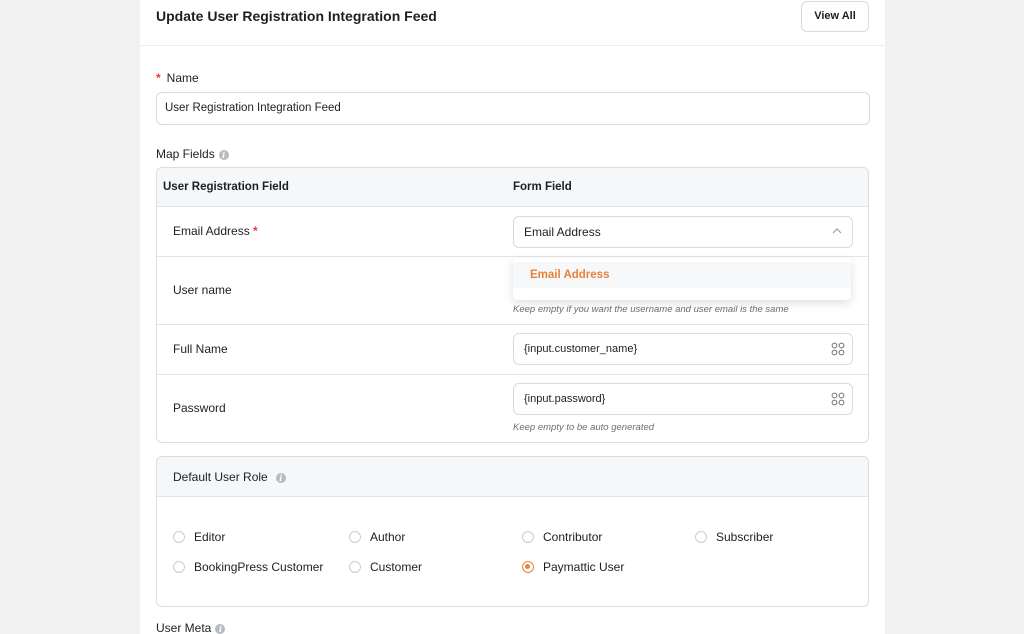  What do you see at coordinates (513, 108) in the screenshot?
I see `name-input: User Registration Integration Feed` at bounding box center [513, 108].